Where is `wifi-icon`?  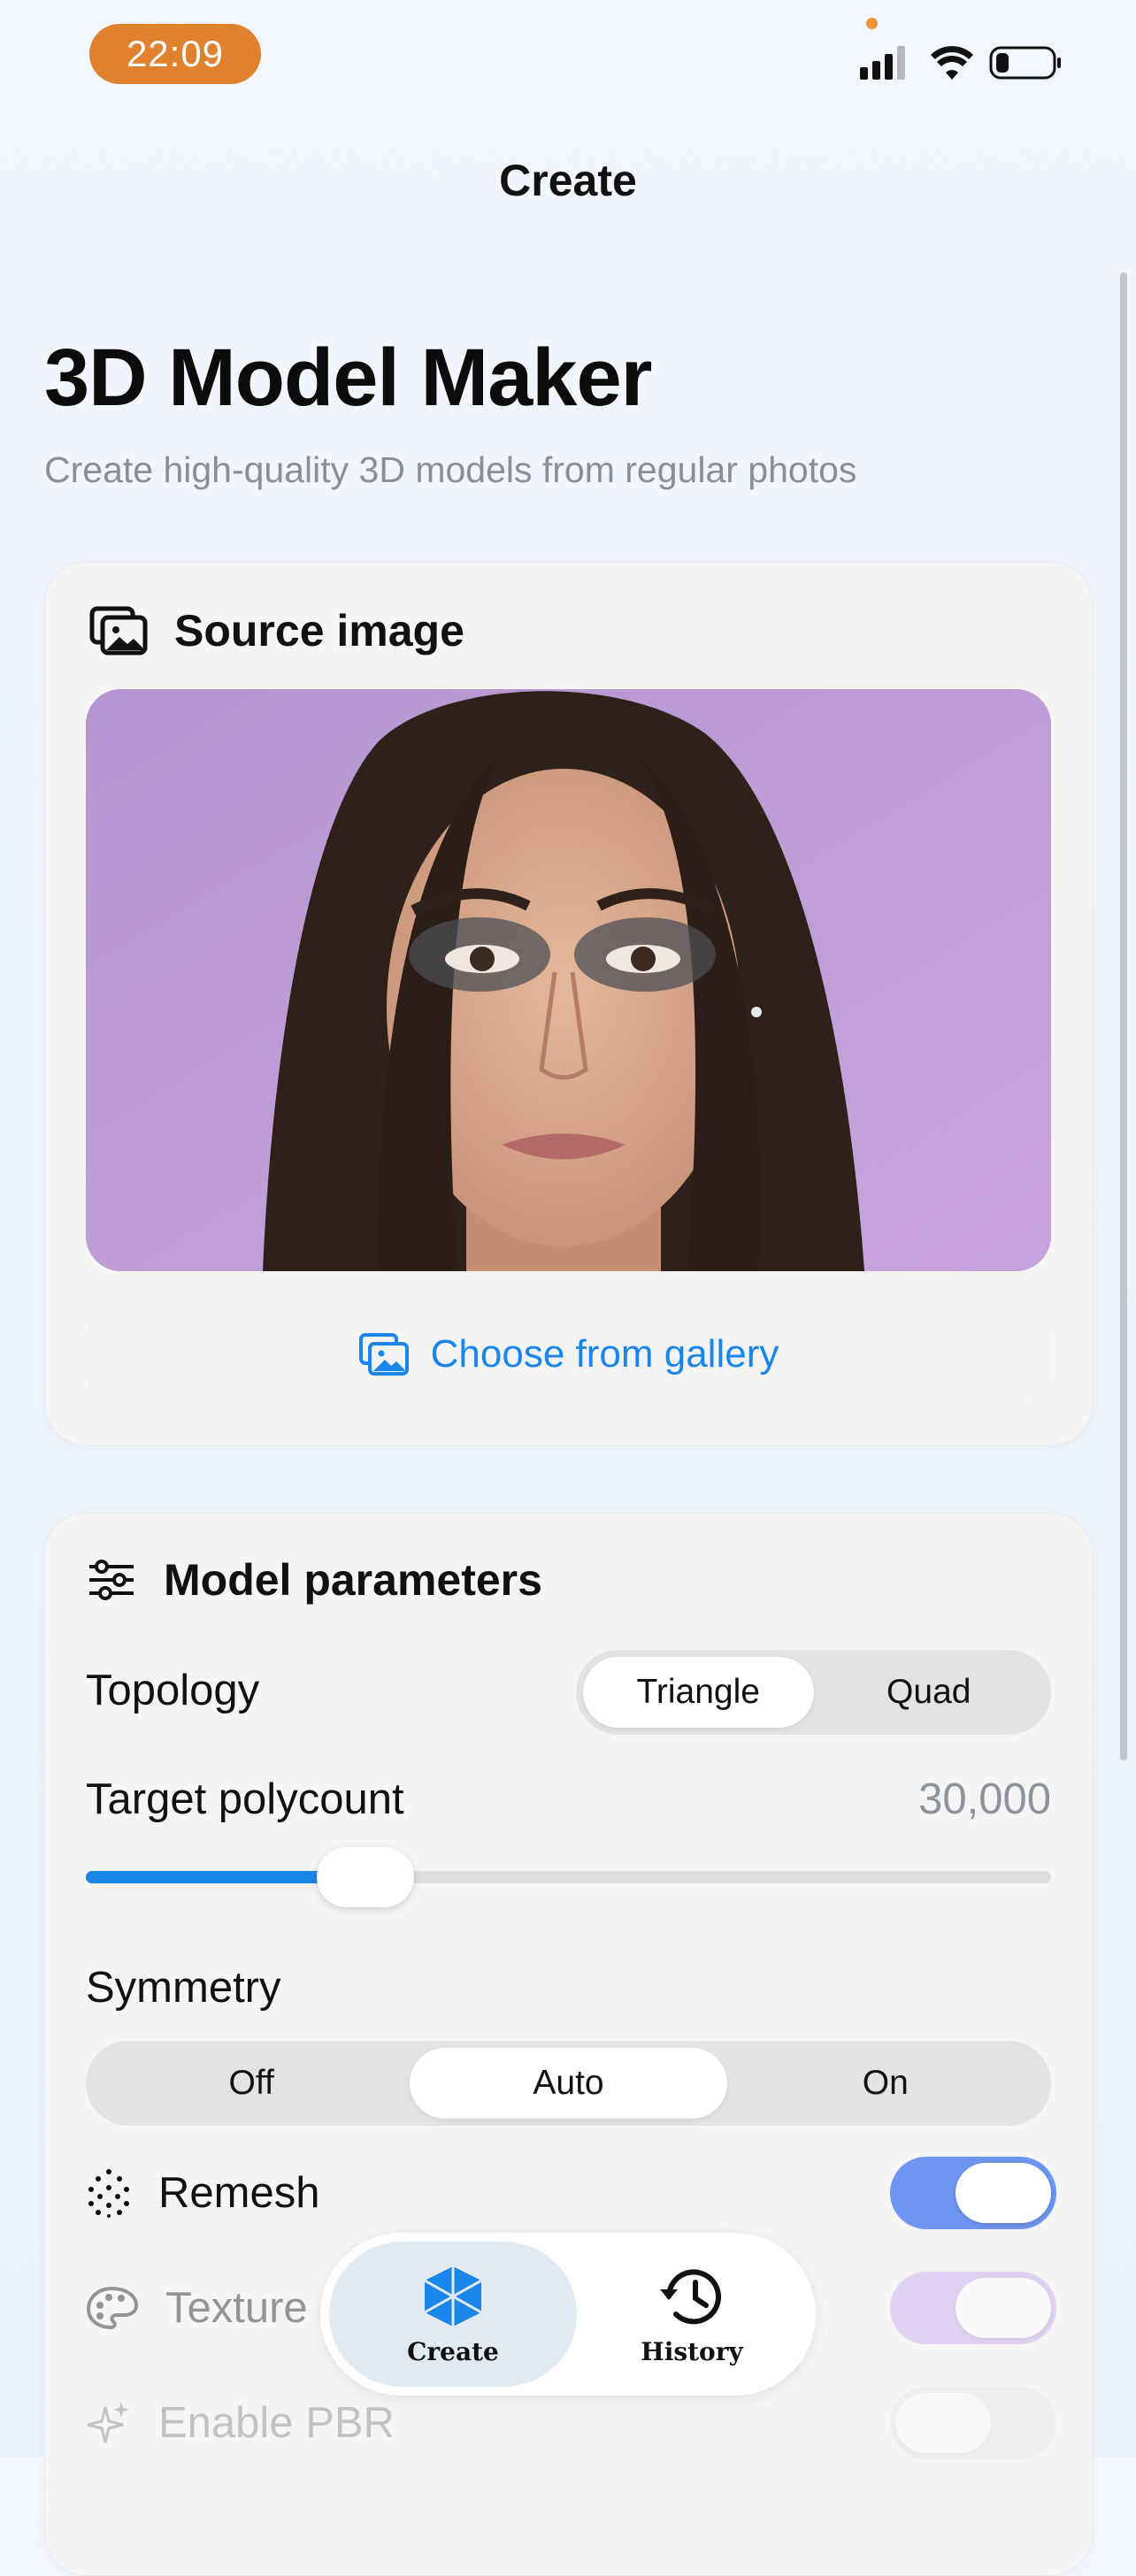
wifi-icon is located at coordinates (952, 63).